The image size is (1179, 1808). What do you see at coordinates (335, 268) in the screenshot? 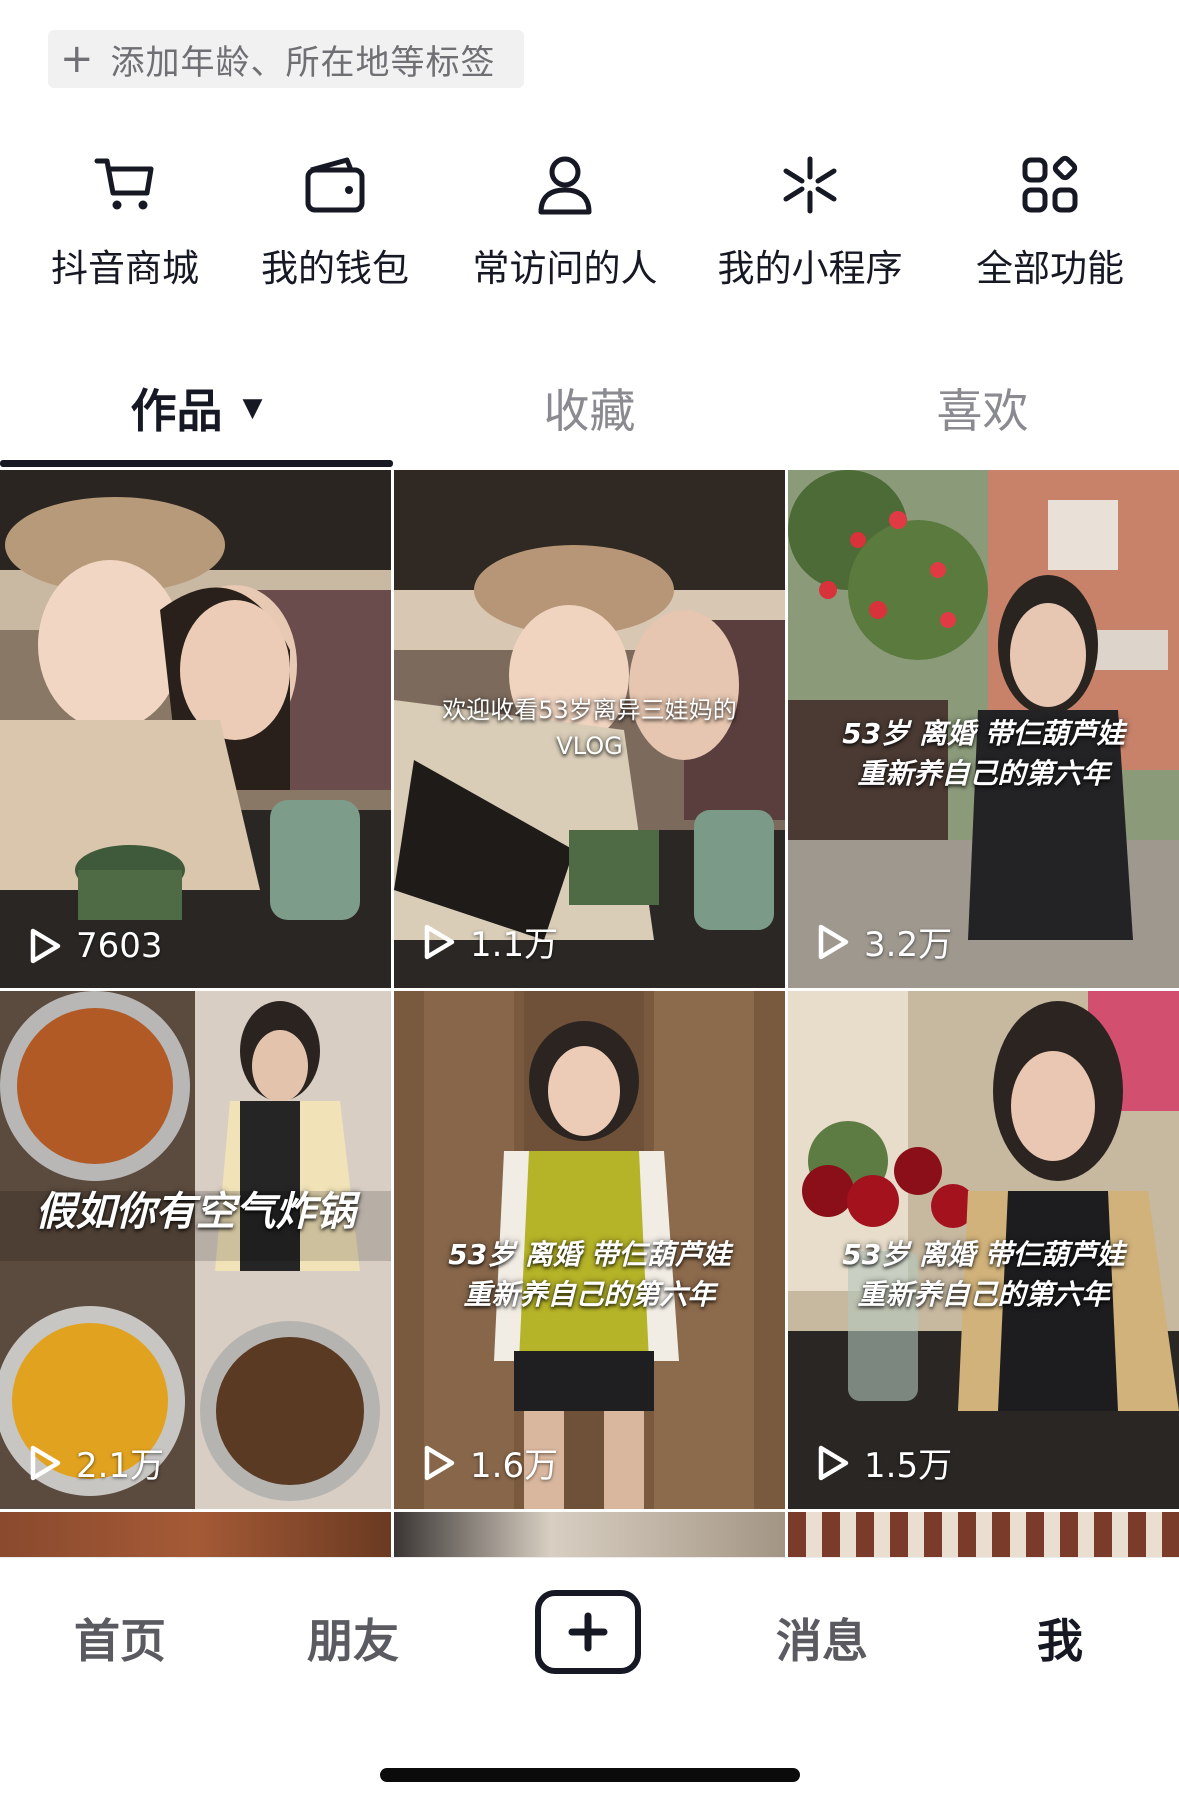
I see `quick-action-label: 我的钱包` at bounding box center [335, 268].